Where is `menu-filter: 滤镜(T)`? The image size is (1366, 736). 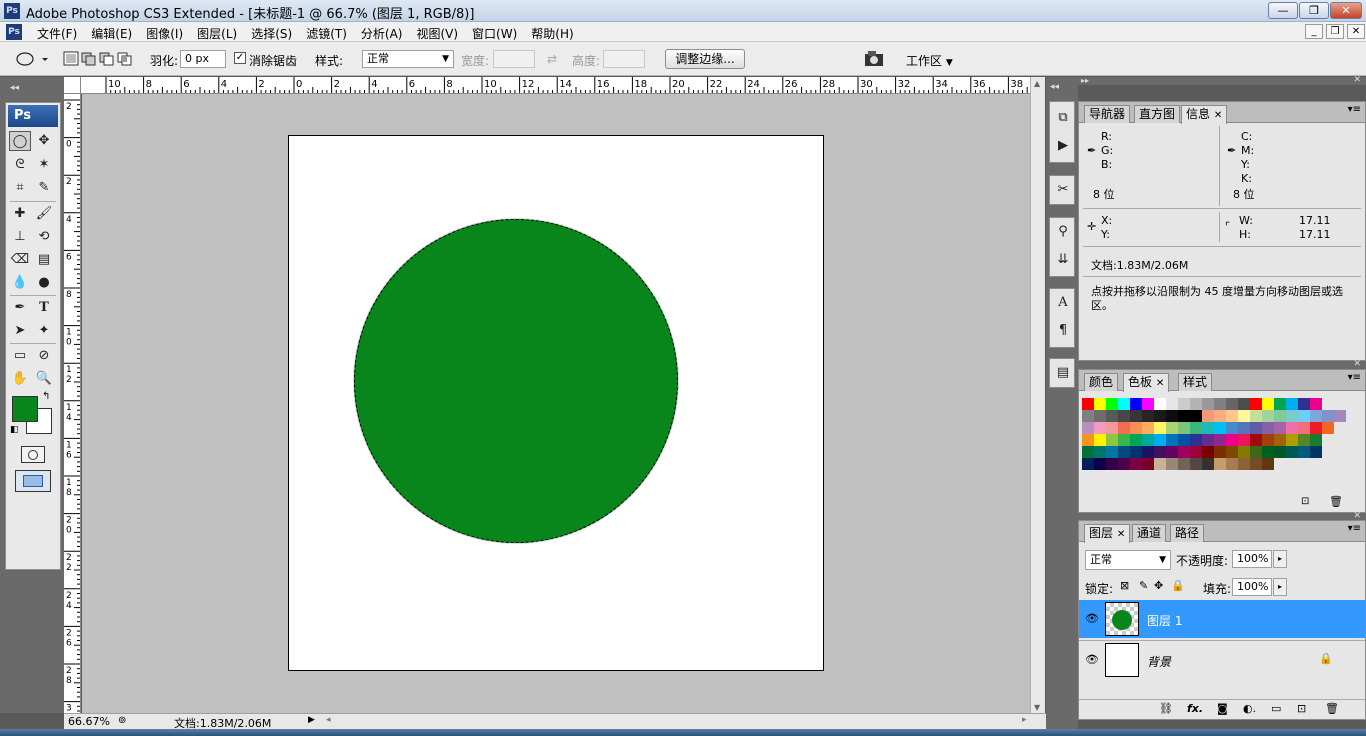
menu-filter: 滤镜(T) is located at coordinates (326, 33).